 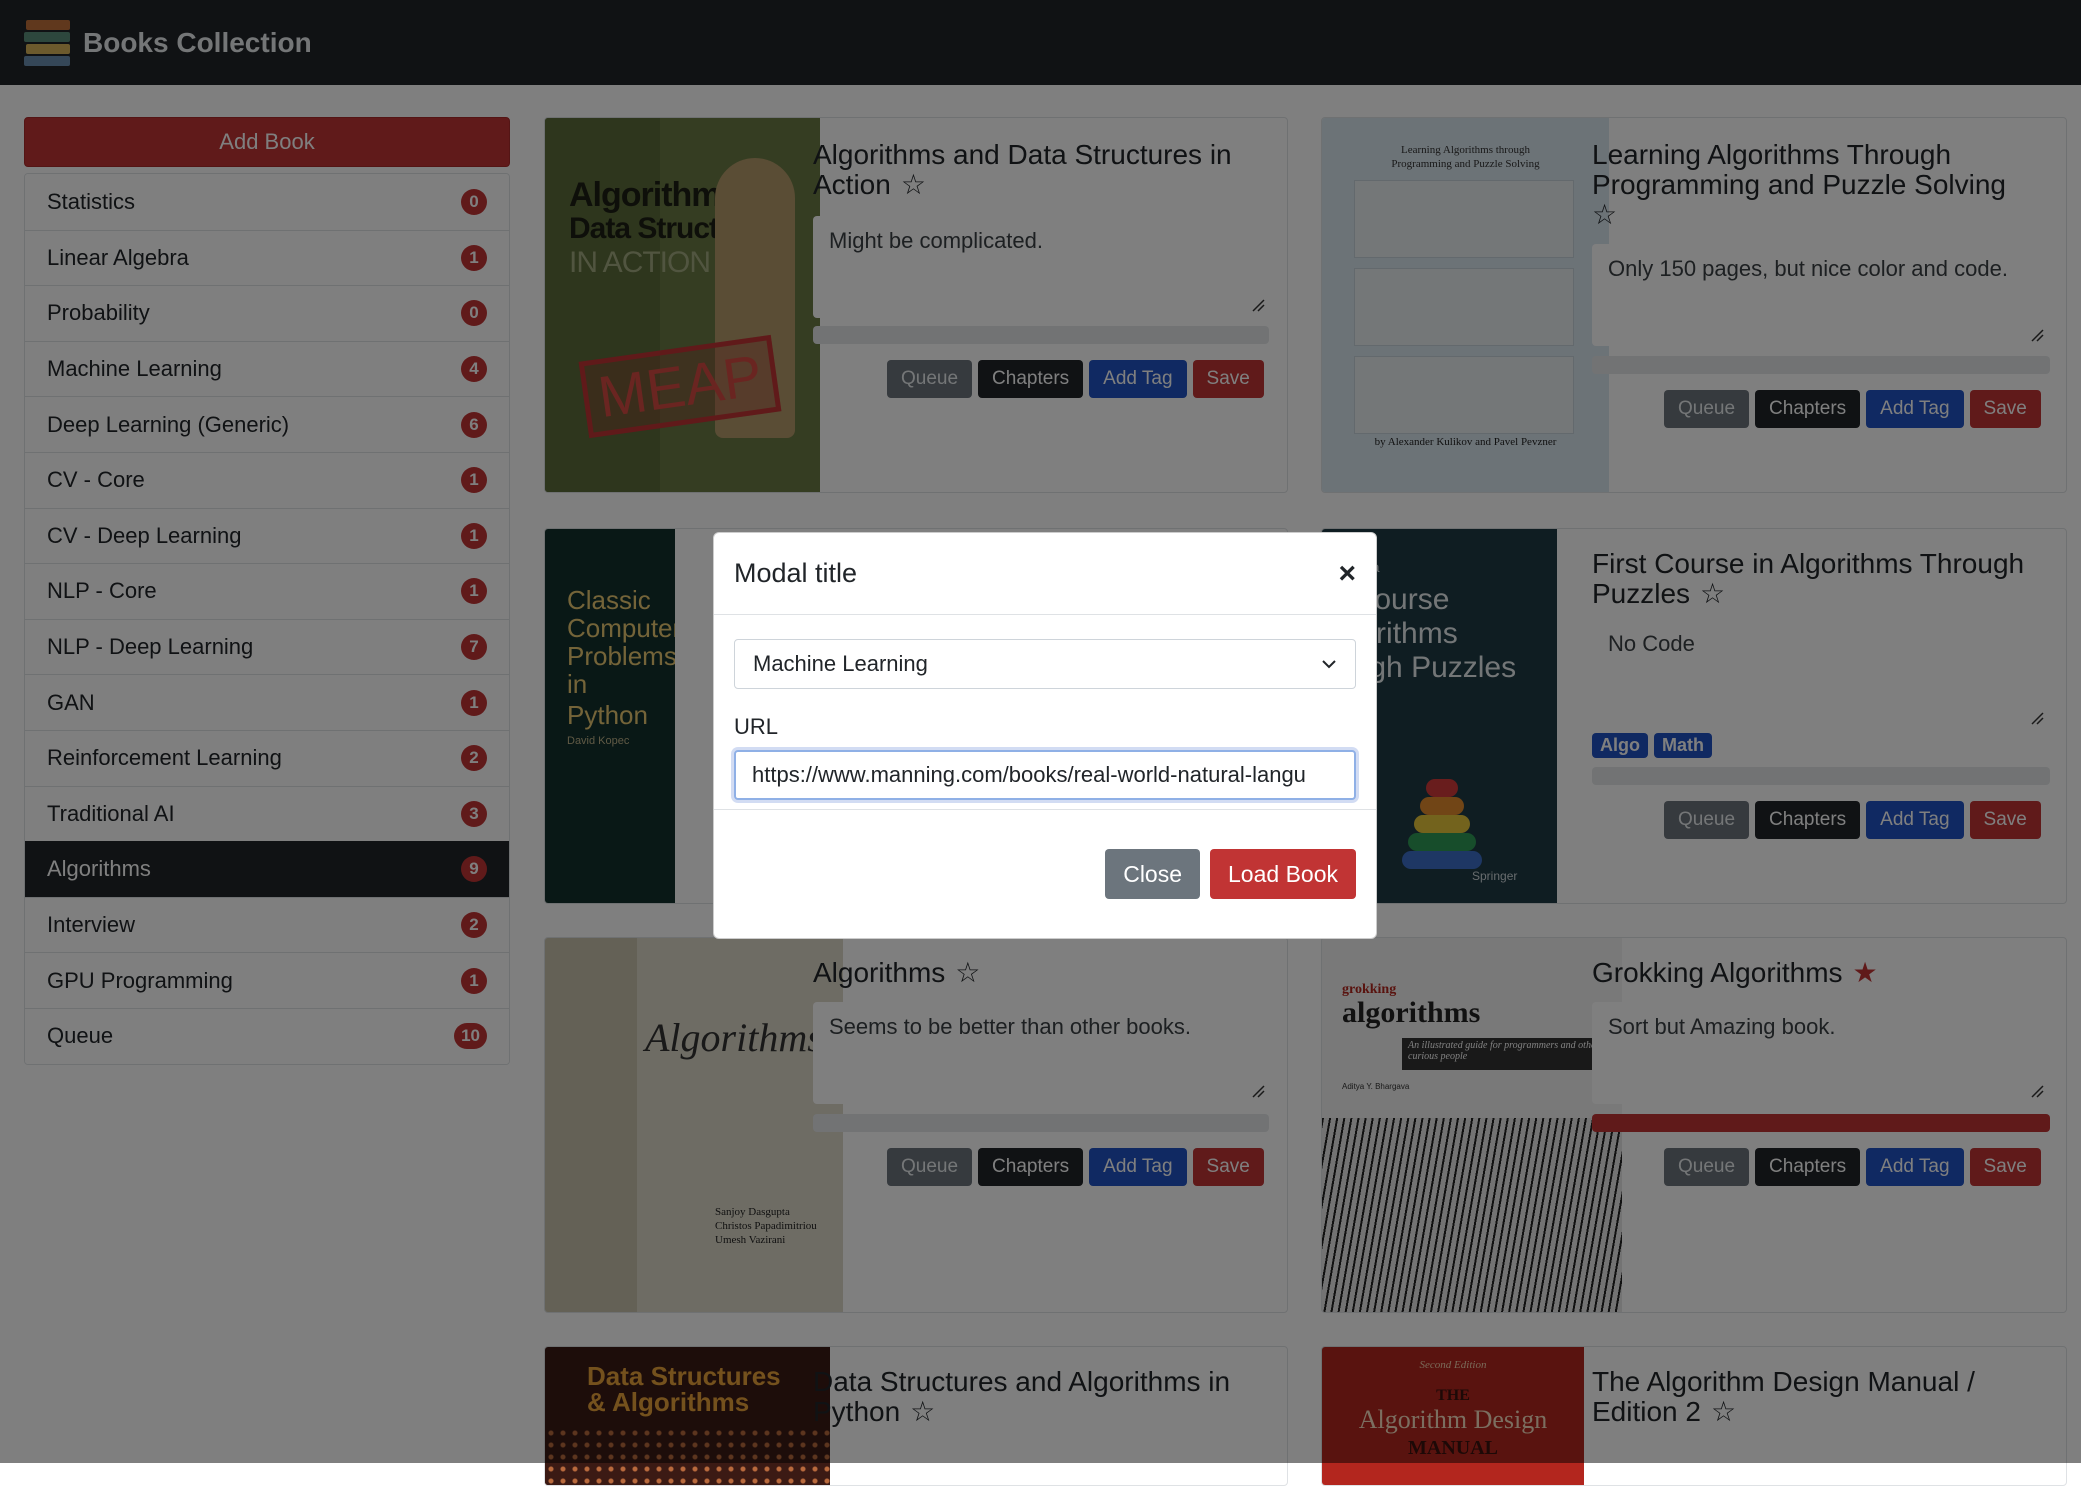 I want to click on chevron-down-icon, so click(x=1329, y=664).